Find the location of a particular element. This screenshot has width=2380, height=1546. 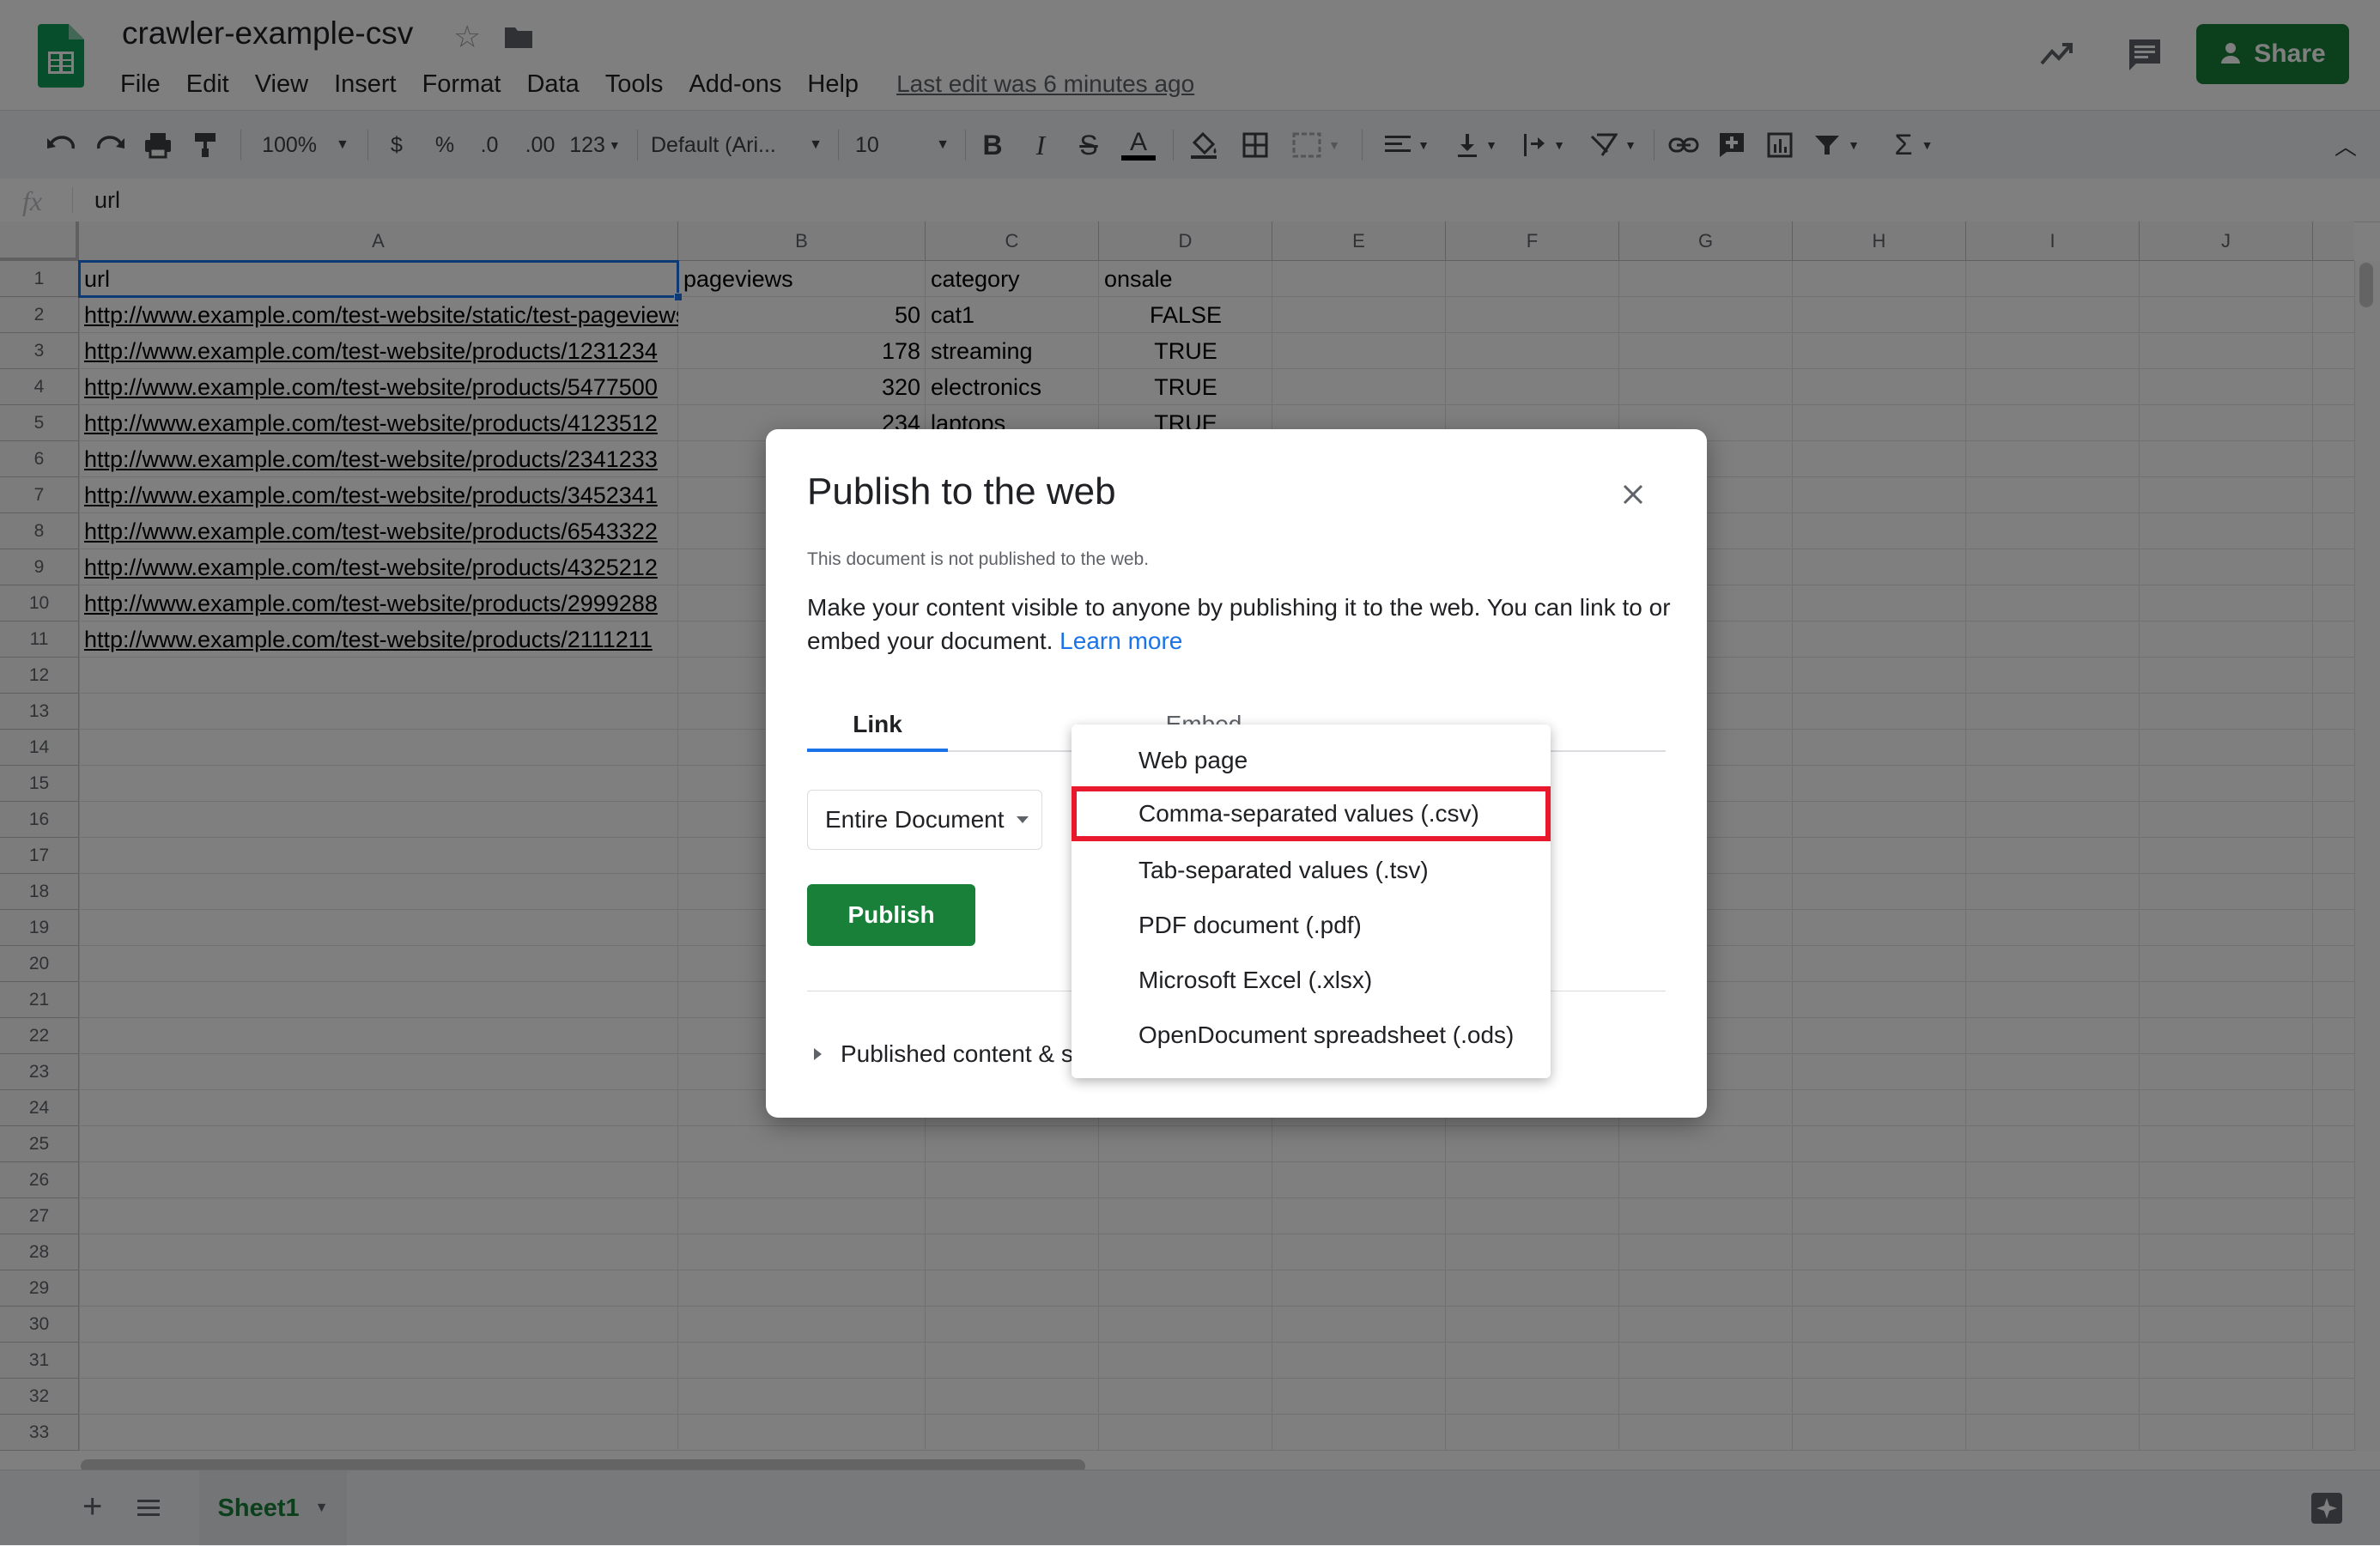

close-icon is located at coordinates (1633, 495).